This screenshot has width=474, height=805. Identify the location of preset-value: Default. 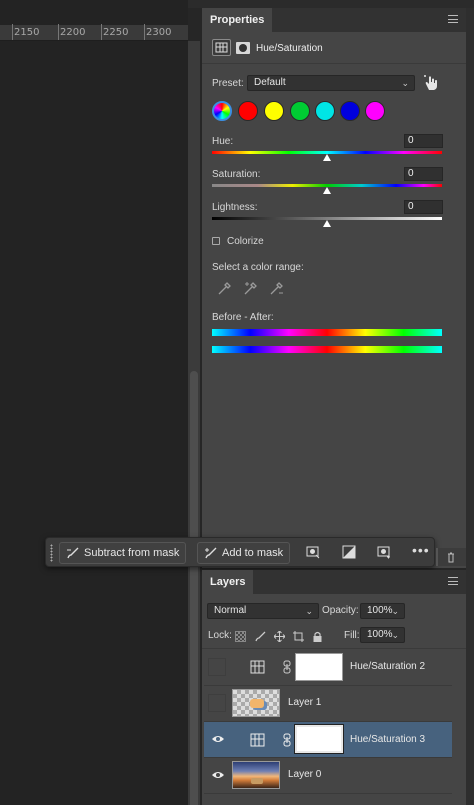
(270, 82).